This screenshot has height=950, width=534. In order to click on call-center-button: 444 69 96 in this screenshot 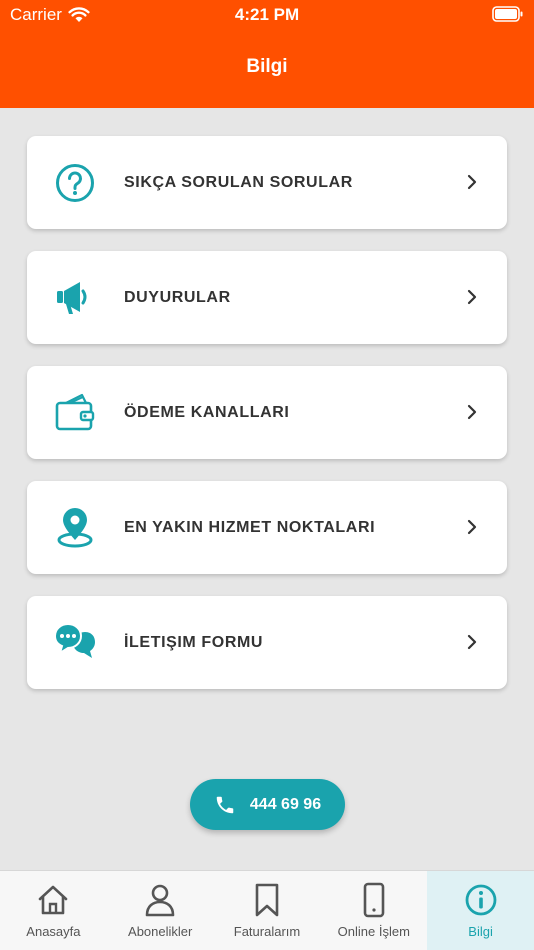, I will do `click(267, 804)`.